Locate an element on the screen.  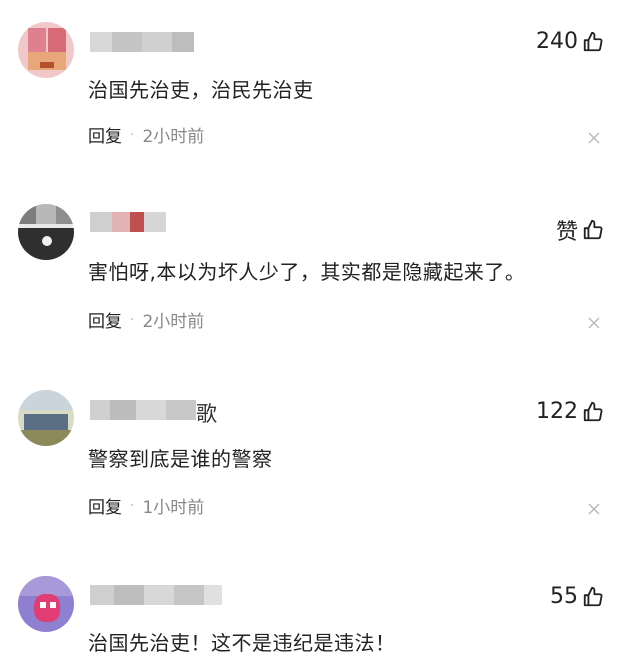
like-count: 240 is located at coordinates (557, 41).